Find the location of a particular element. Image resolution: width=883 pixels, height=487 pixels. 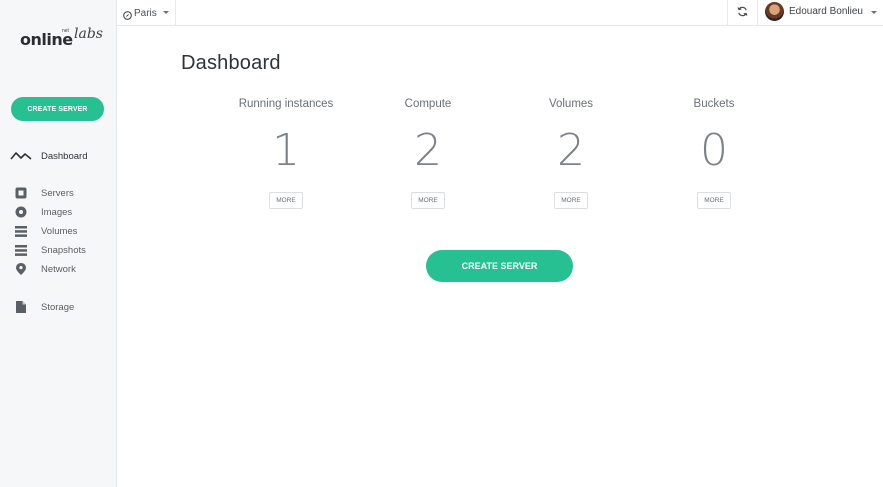

sidebar-item-label: Volumes is located at coordinates (59, 231).